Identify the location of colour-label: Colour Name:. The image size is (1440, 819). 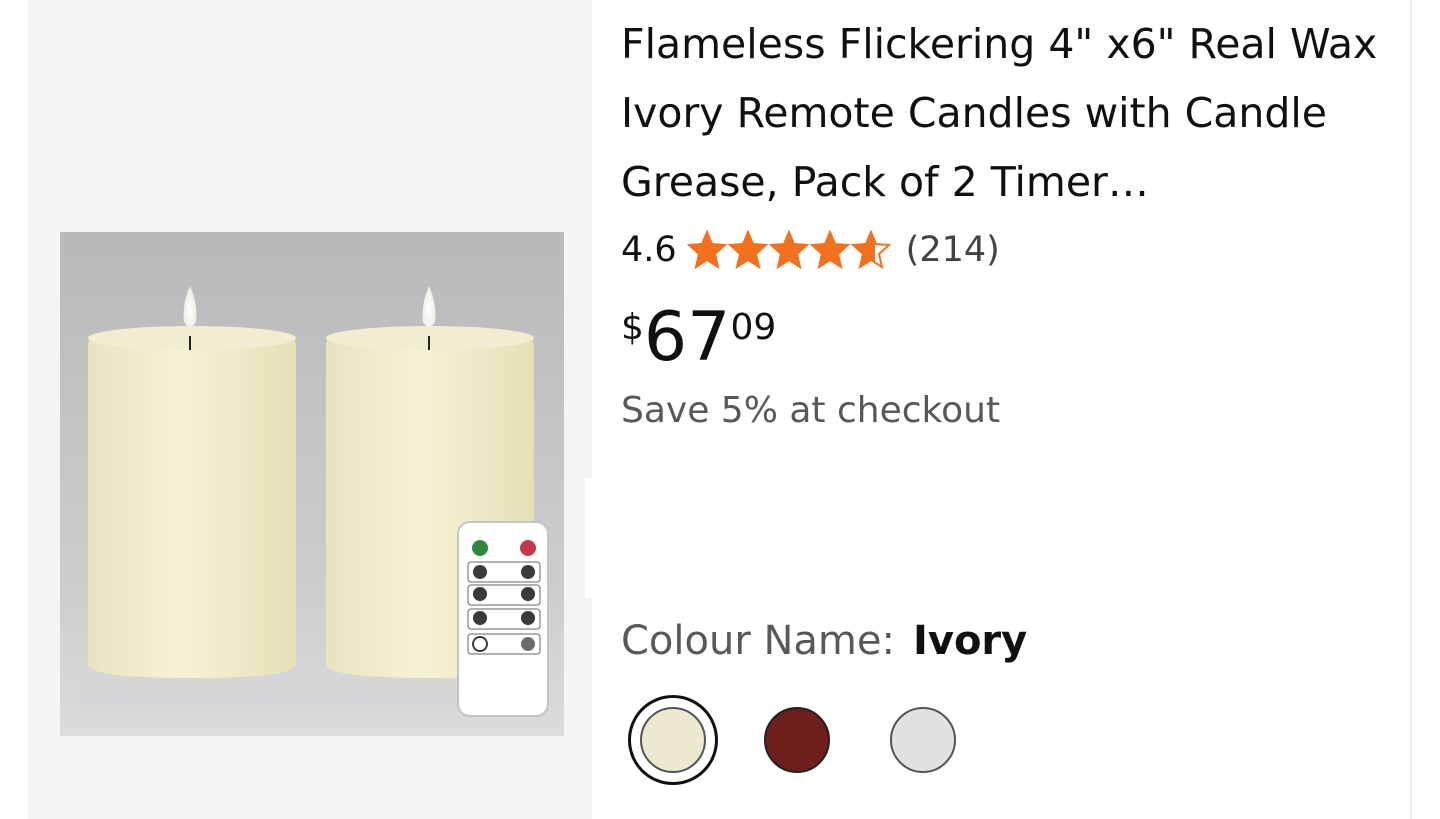
(758, 641).